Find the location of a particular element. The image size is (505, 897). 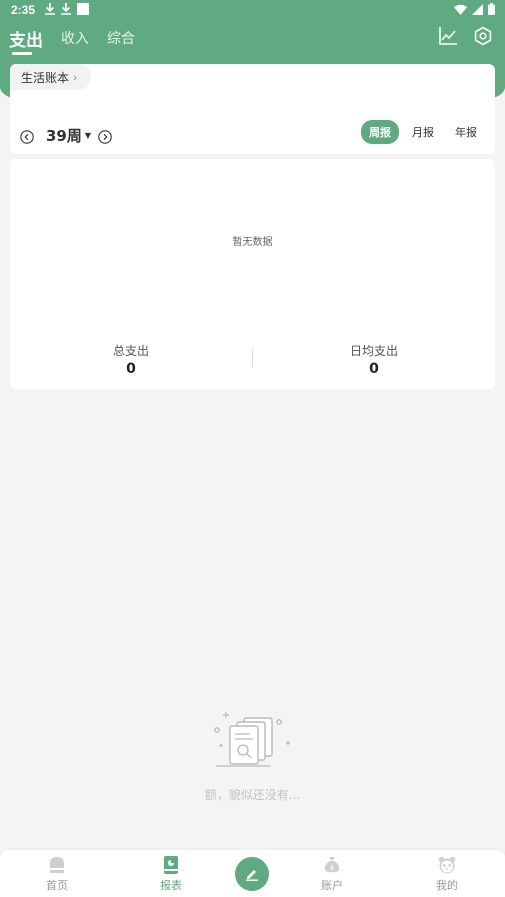

home-icon is located at coordinates (57, 865).